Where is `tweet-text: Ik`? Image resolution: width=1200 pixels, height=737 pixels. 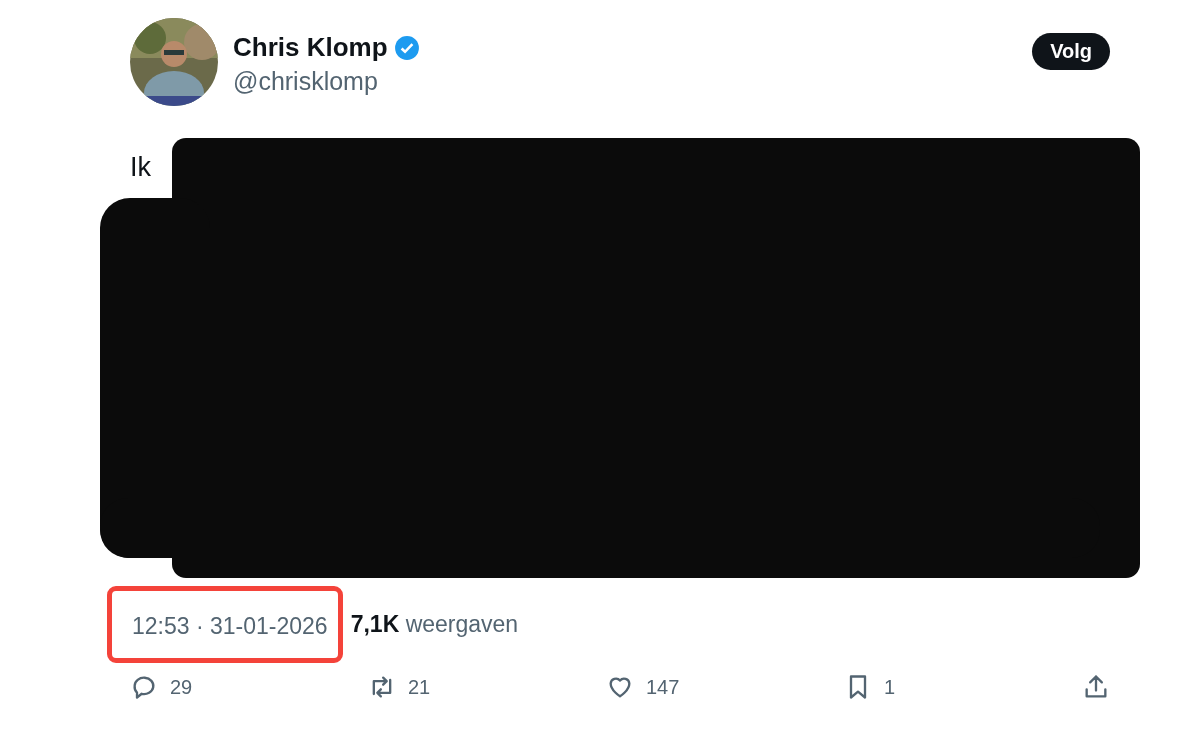
tweet-text: Ik is located at coordinates (140, 167).